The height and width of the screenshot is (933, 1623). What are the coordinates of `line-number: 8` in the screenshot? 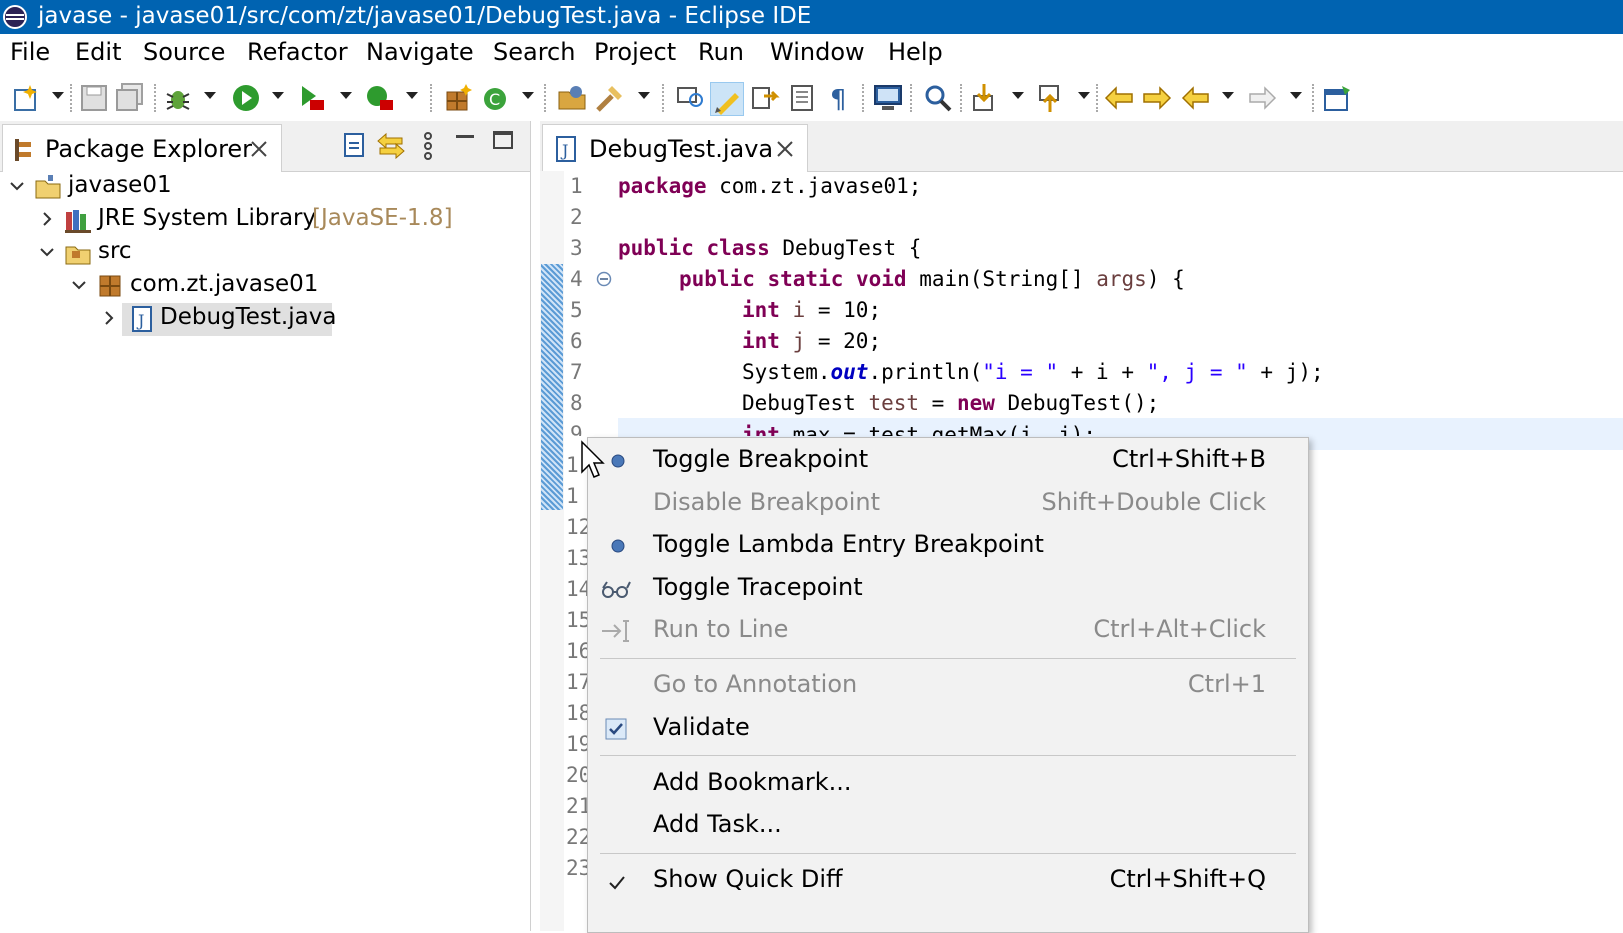 It's located at (576, 403).